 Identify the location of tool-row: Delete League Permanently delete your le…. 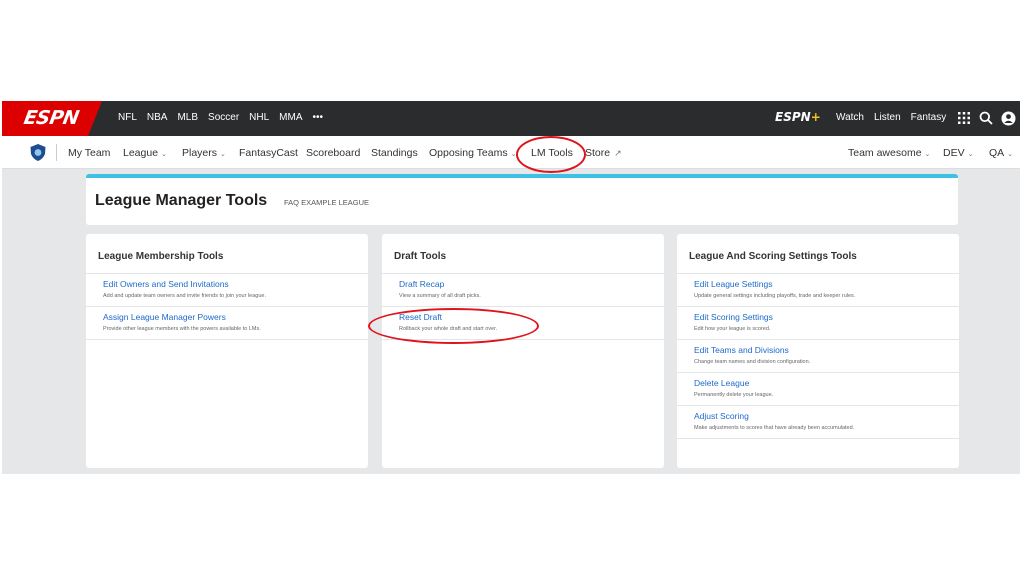
(818, 389).